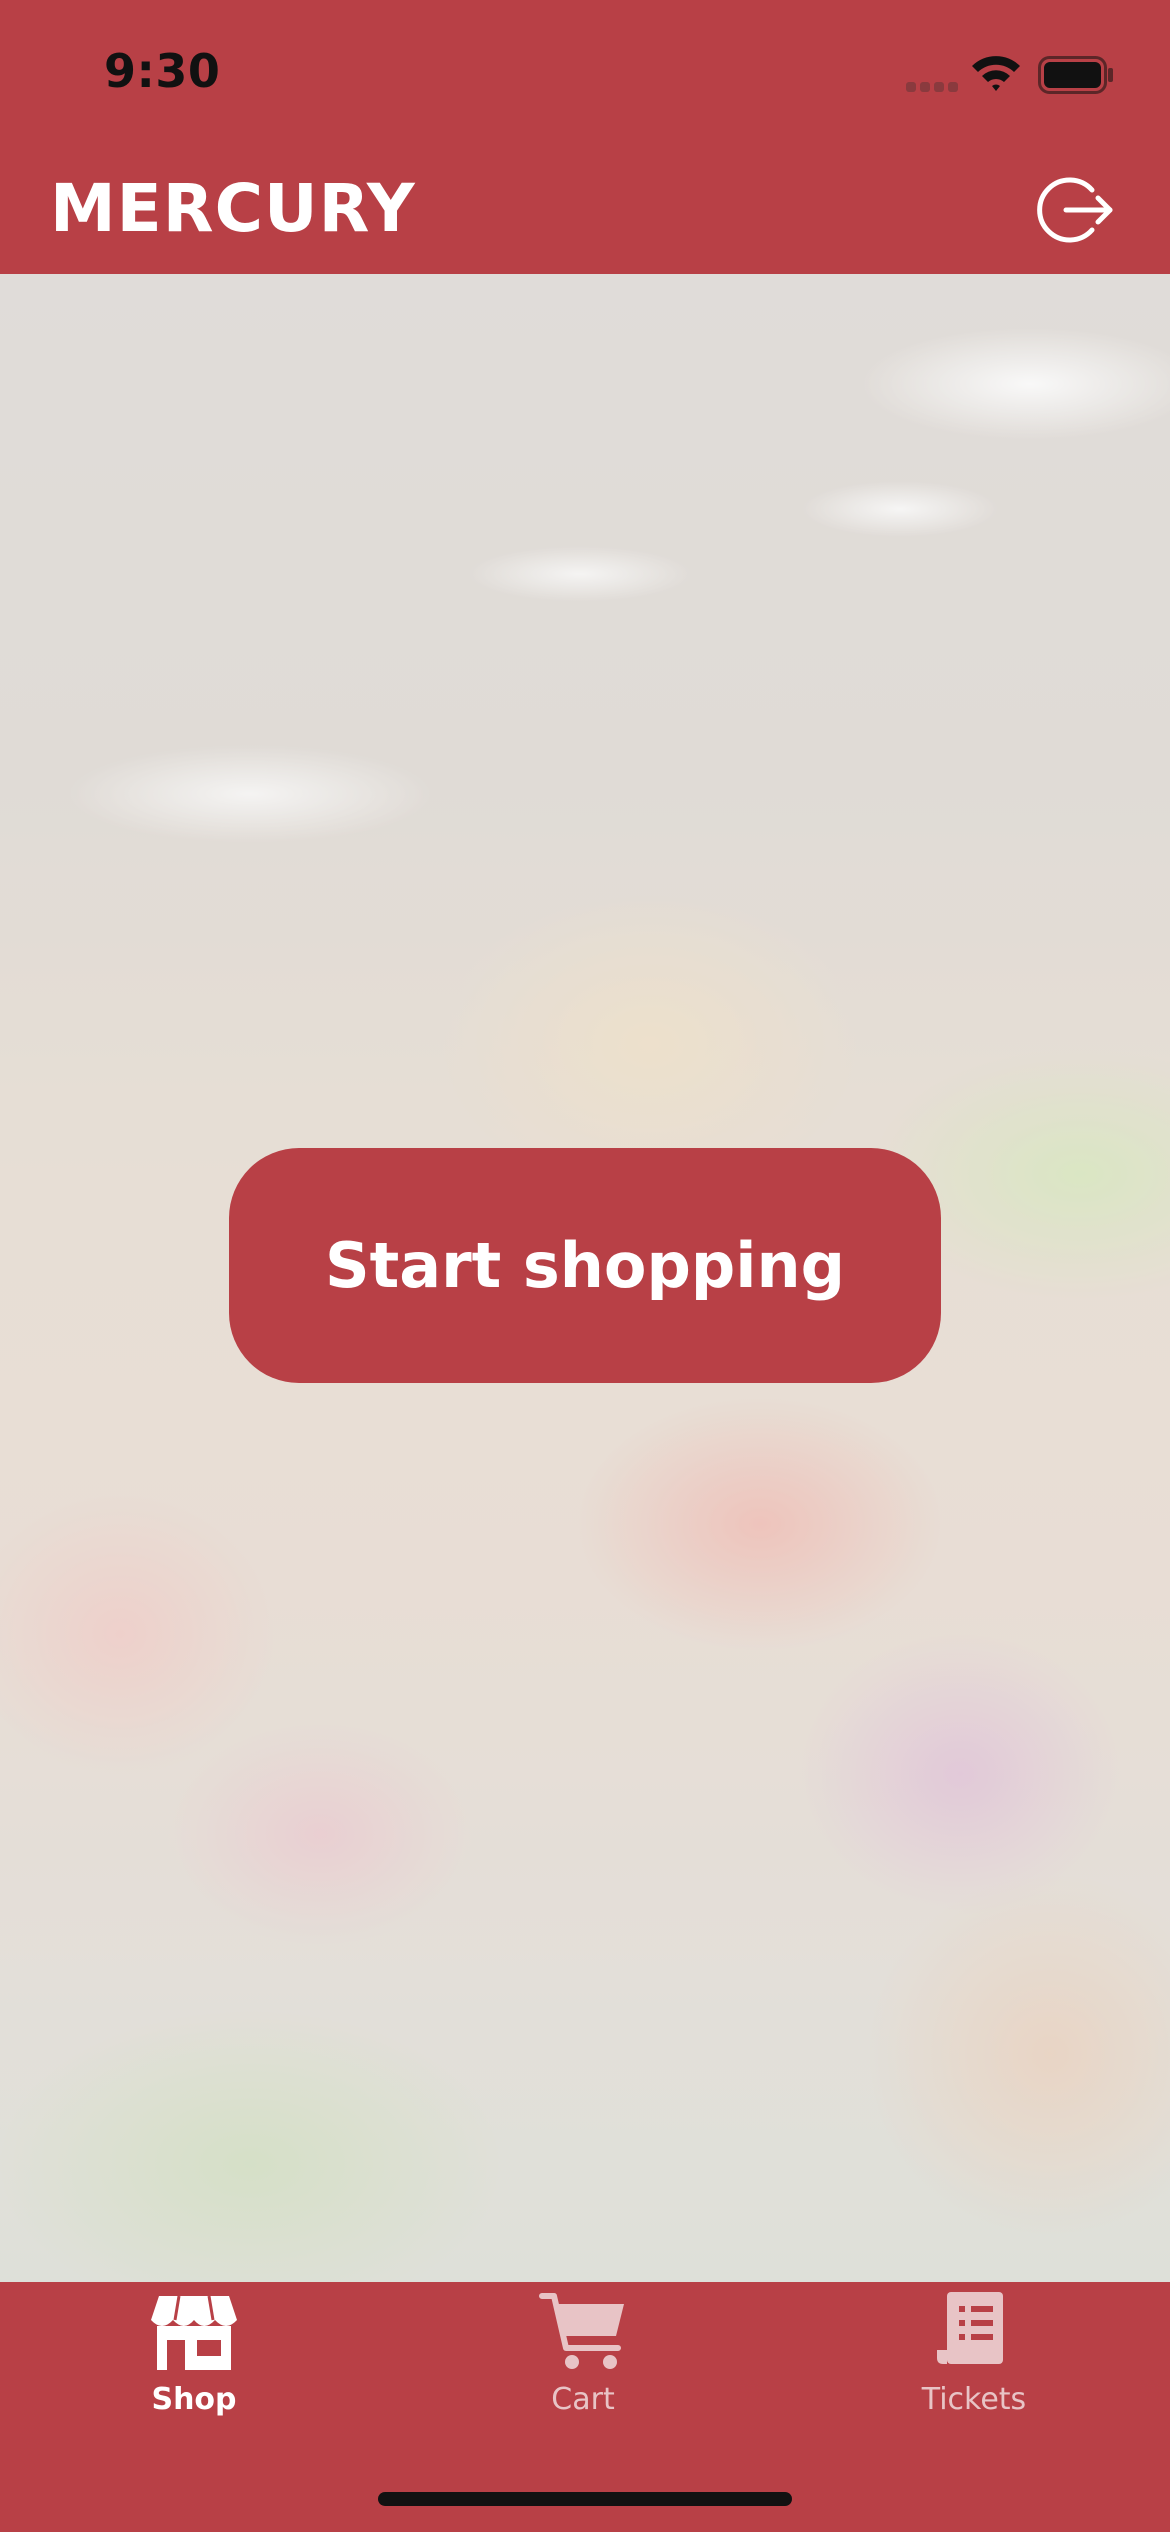 This screenshot has width=1170, height=2532. Describe the element at coordinates (970, 2328) in the screenshot. I see `receipt-icon` at that location.